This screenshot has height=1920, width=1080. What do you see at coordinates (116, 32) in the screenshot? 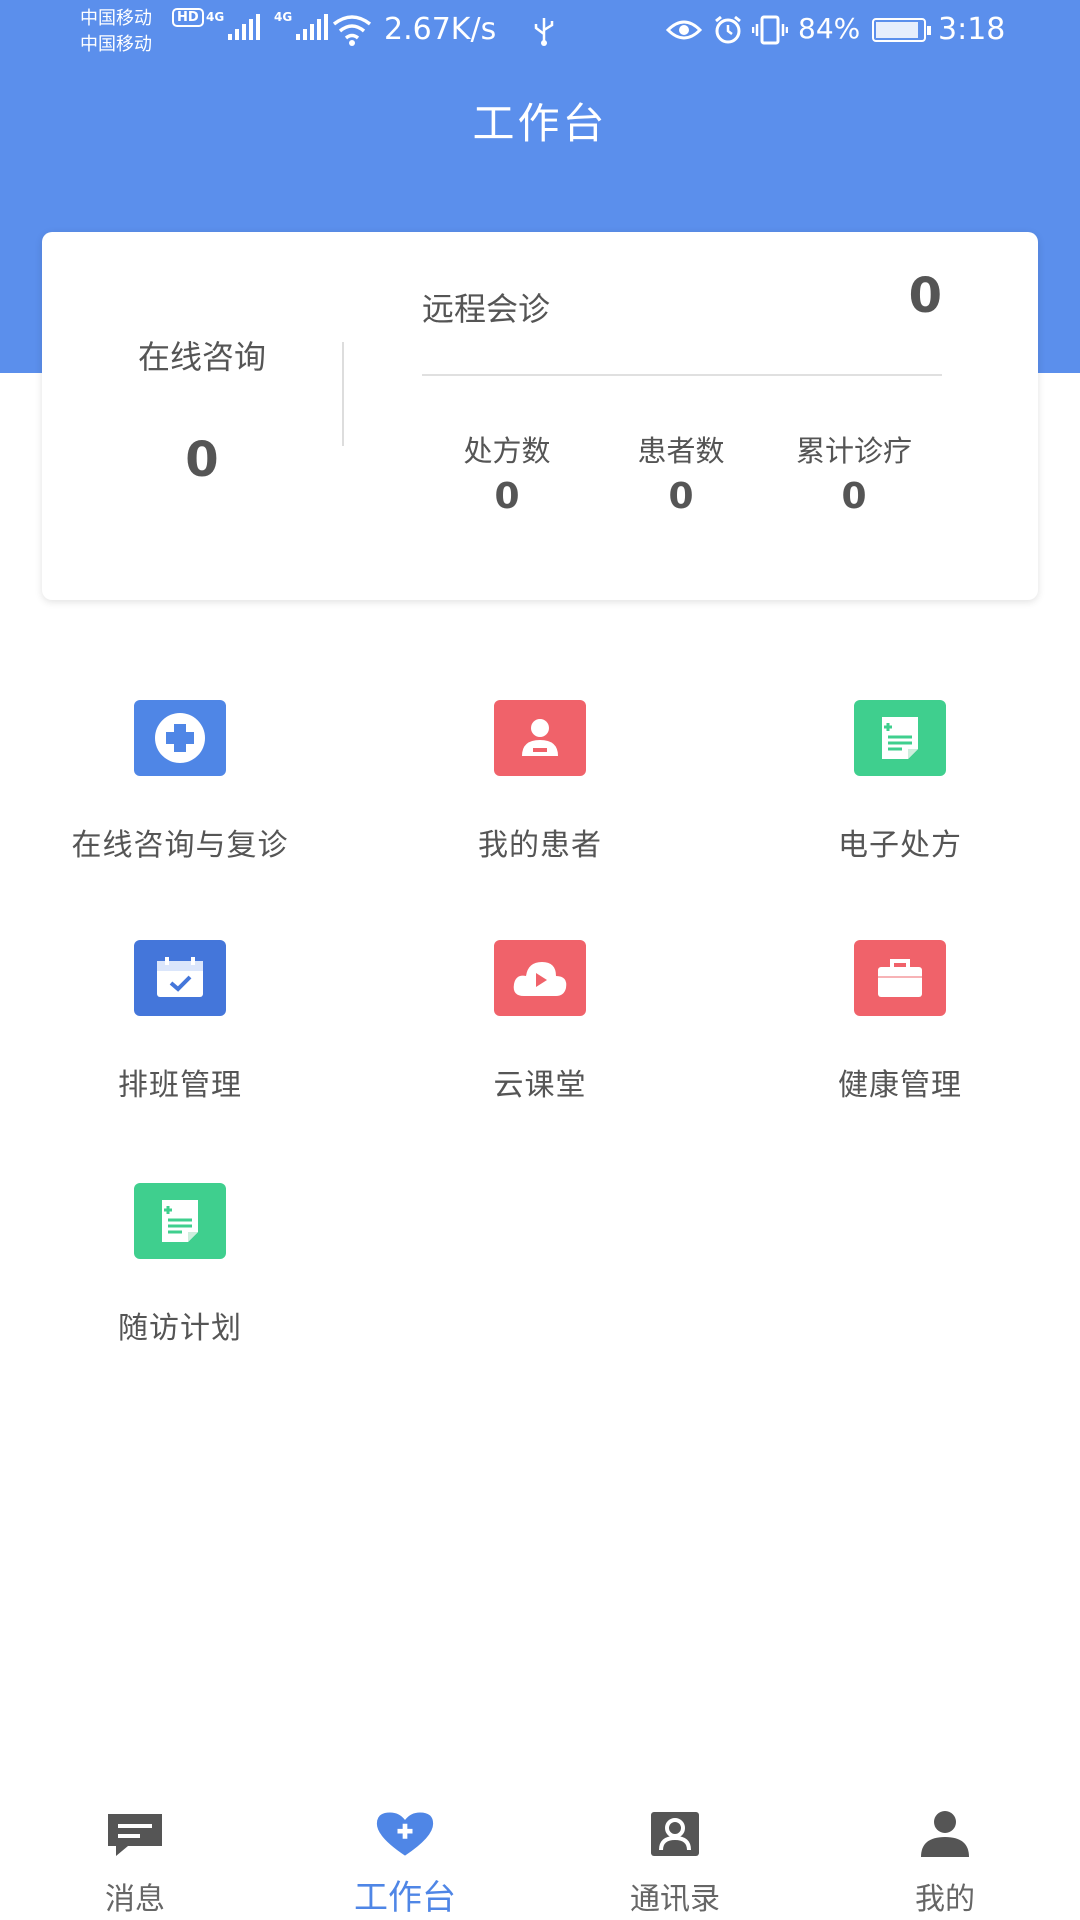
I see `carrier-names: 中国移动 中国移动` at bounding box center [116, 32].